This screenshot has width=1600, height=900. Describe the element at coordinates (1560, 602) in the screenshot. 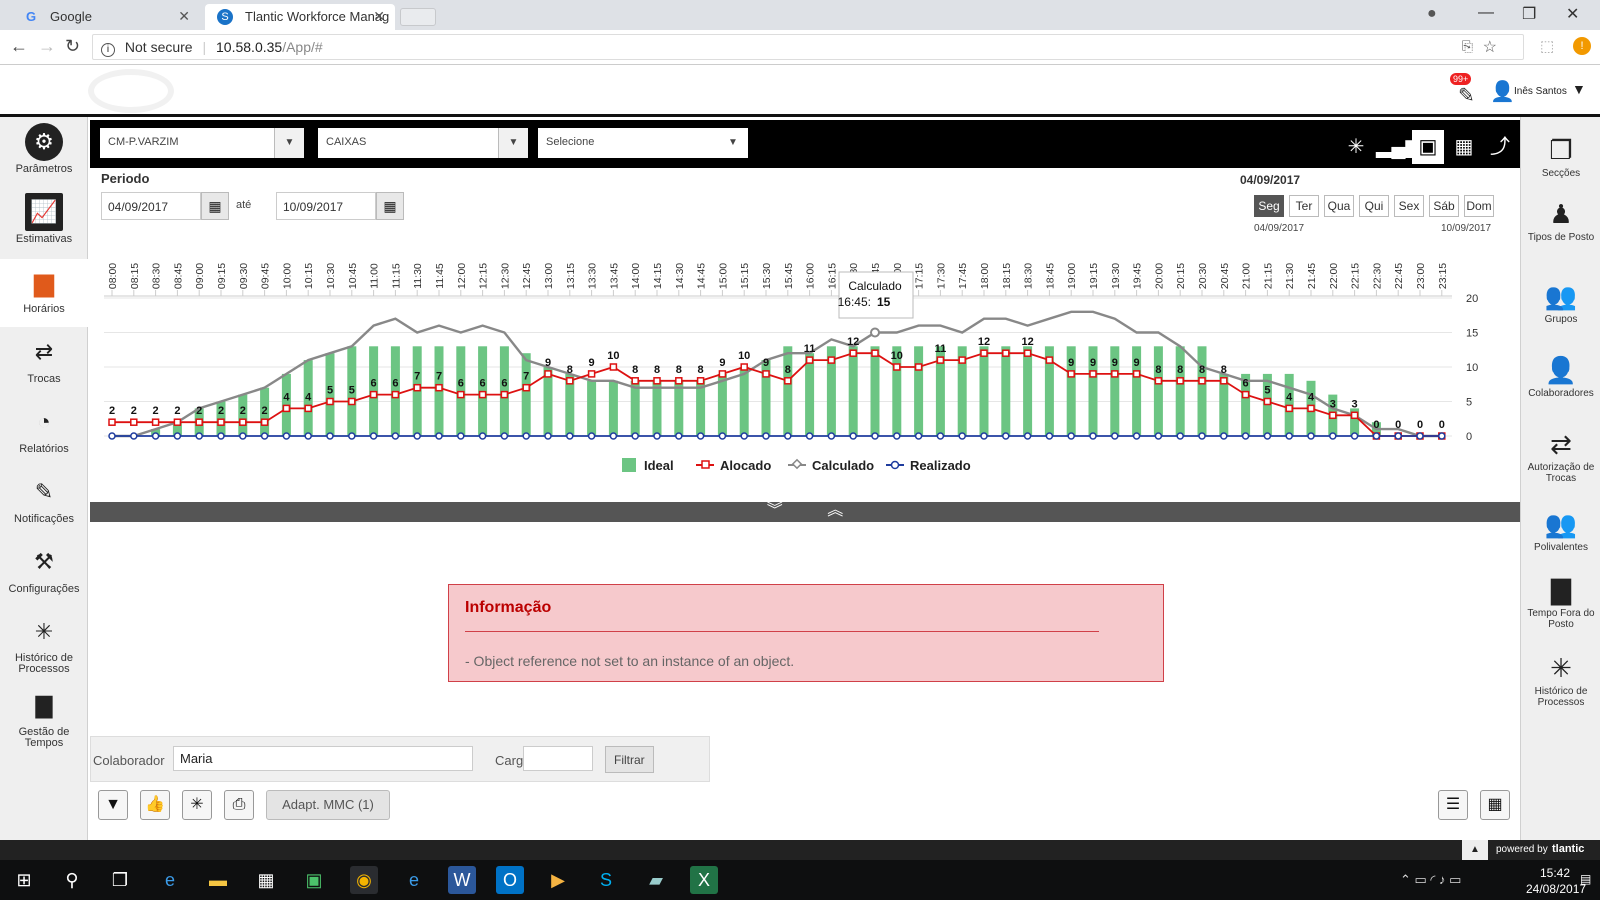

I see `nav-tempo-fora-posto: ▇ Tempo Fora do Posto` at that location.